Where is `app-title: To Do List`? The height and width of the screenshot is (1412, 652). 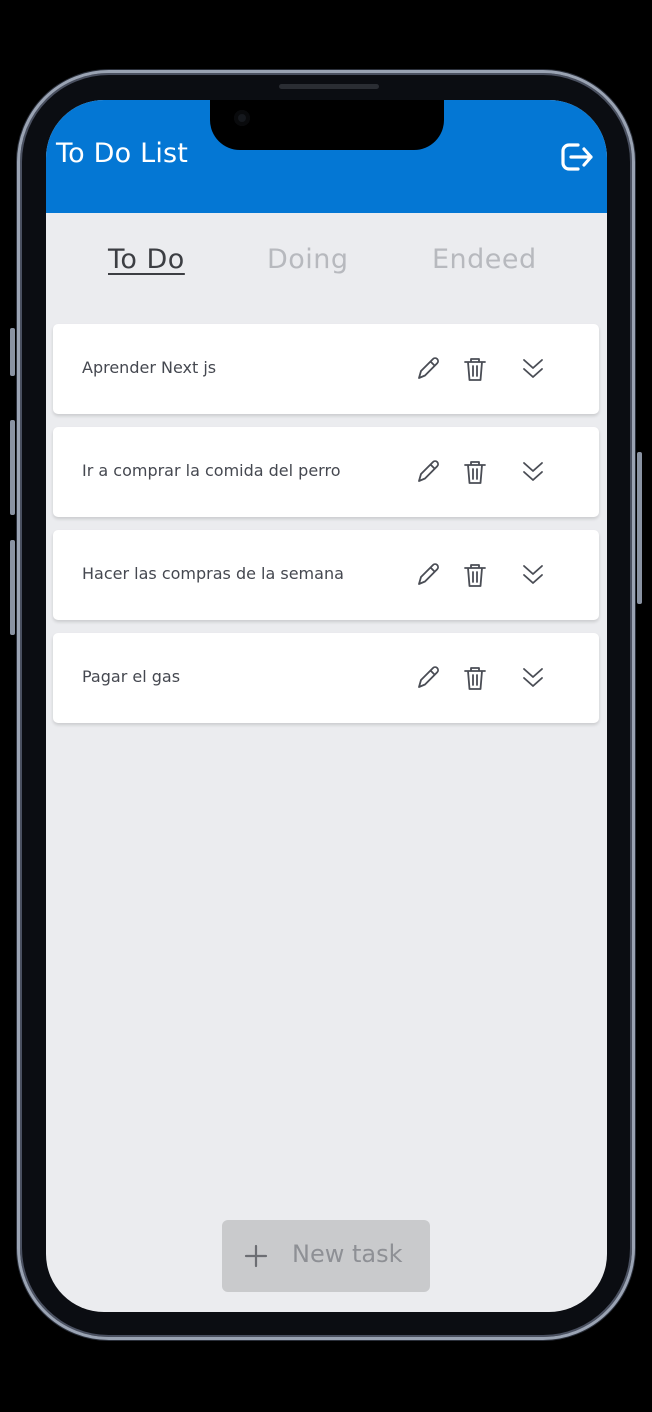
app-title: To Do List is located at coordinates (122, 153).